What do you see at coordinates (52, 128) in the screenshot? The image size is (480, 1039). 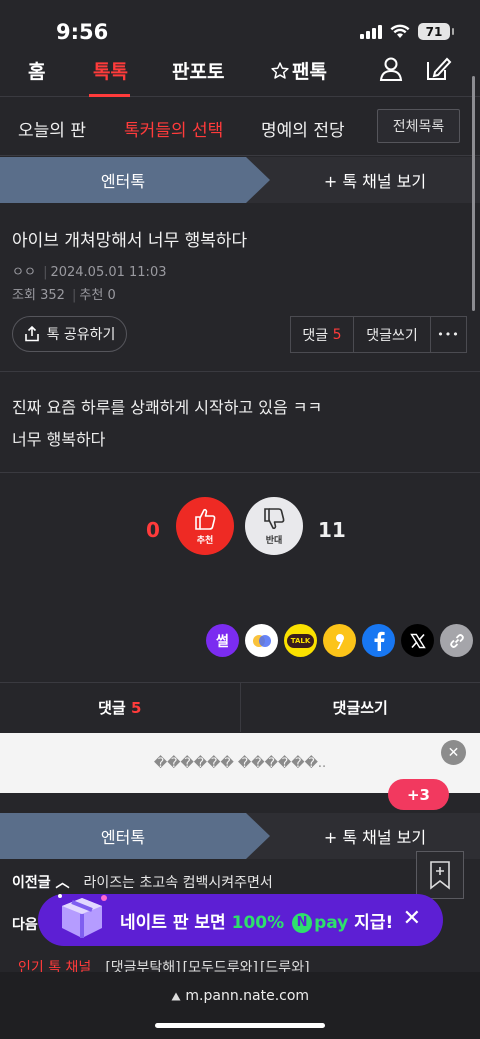 I see `subnav-item-today: 오늘의 판` at bounding box center [52, 128].